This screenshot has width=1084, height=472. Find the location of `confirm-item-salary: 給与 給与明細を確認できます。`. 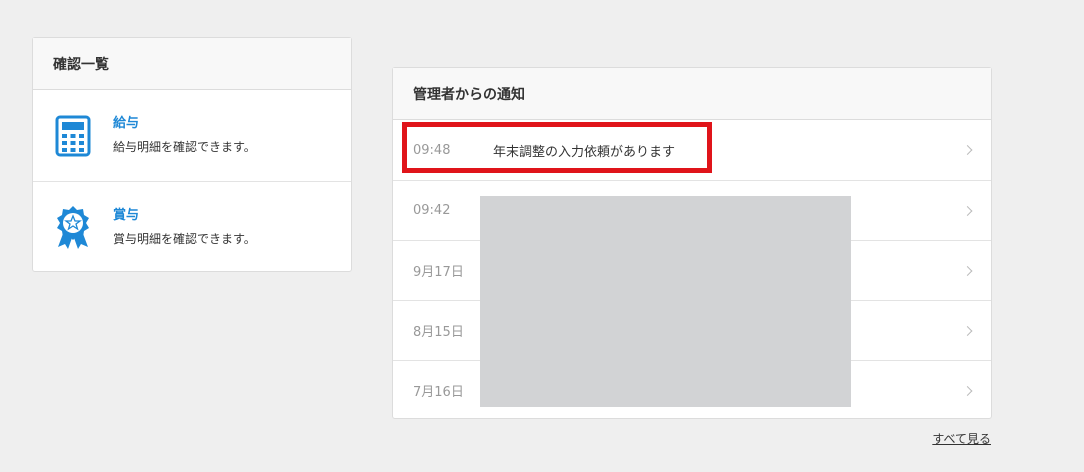

confirm-item-salary: 給与 給与明細を確認できます。 is located at coordinates (192, 135).